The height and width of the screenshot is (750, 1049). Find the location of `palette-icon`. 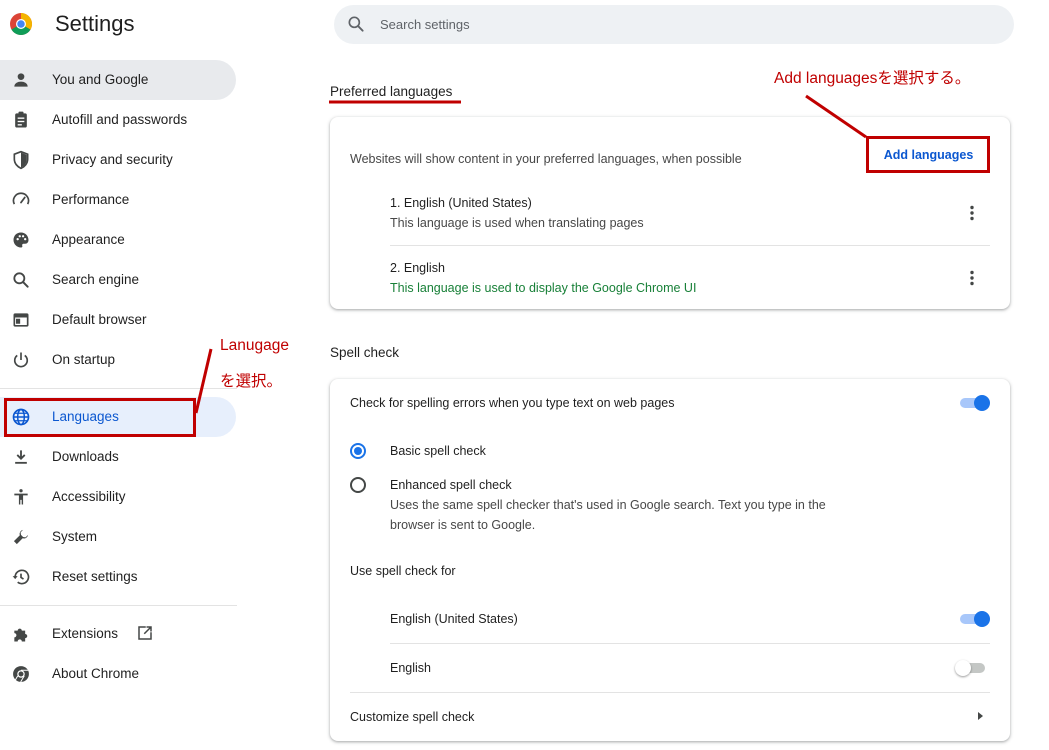

palette-icon is located at coordinates (21, 240).